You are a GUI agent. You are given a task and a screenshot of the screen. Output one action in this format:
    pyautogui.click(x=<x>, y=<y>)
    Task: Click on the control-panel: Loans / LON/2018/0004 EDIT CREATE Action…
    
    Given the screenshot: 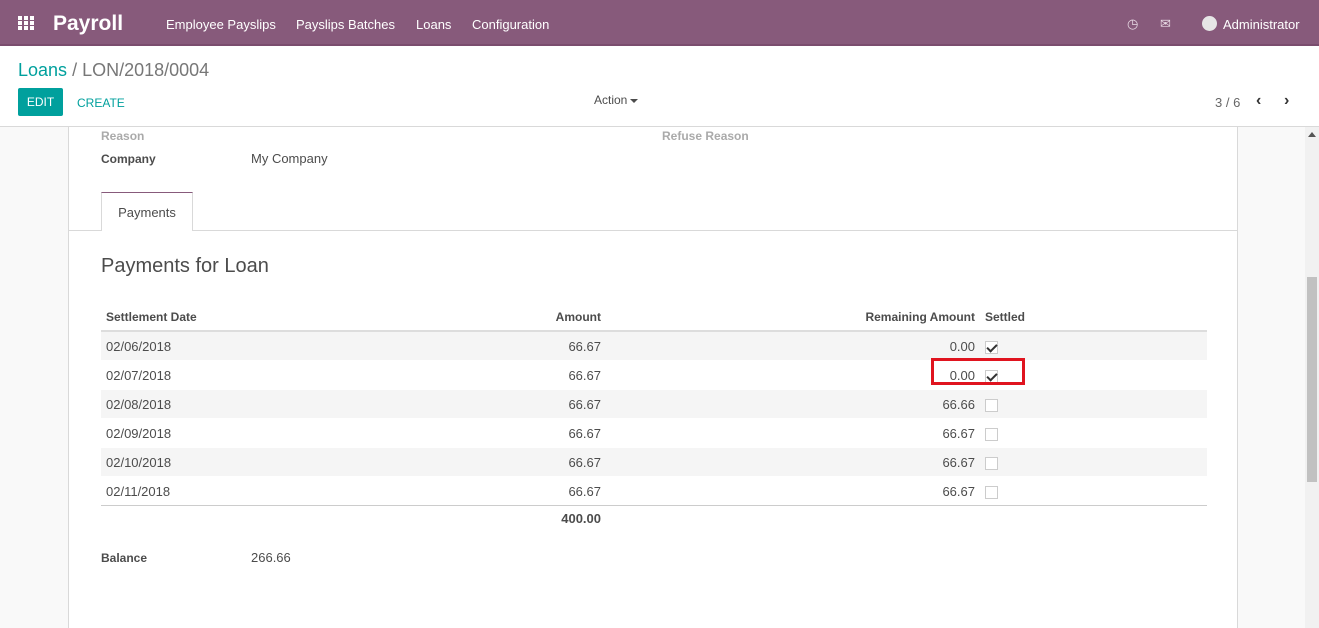 What is the action you would take?
    pyautogui.click(x=659, y=86)
    